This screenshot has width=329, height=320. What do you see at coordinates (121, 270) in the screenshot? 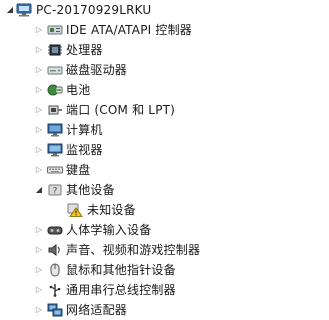
I see `tree-item-label: 鼠标和其他指针设备` at bounding box center [121, 270].